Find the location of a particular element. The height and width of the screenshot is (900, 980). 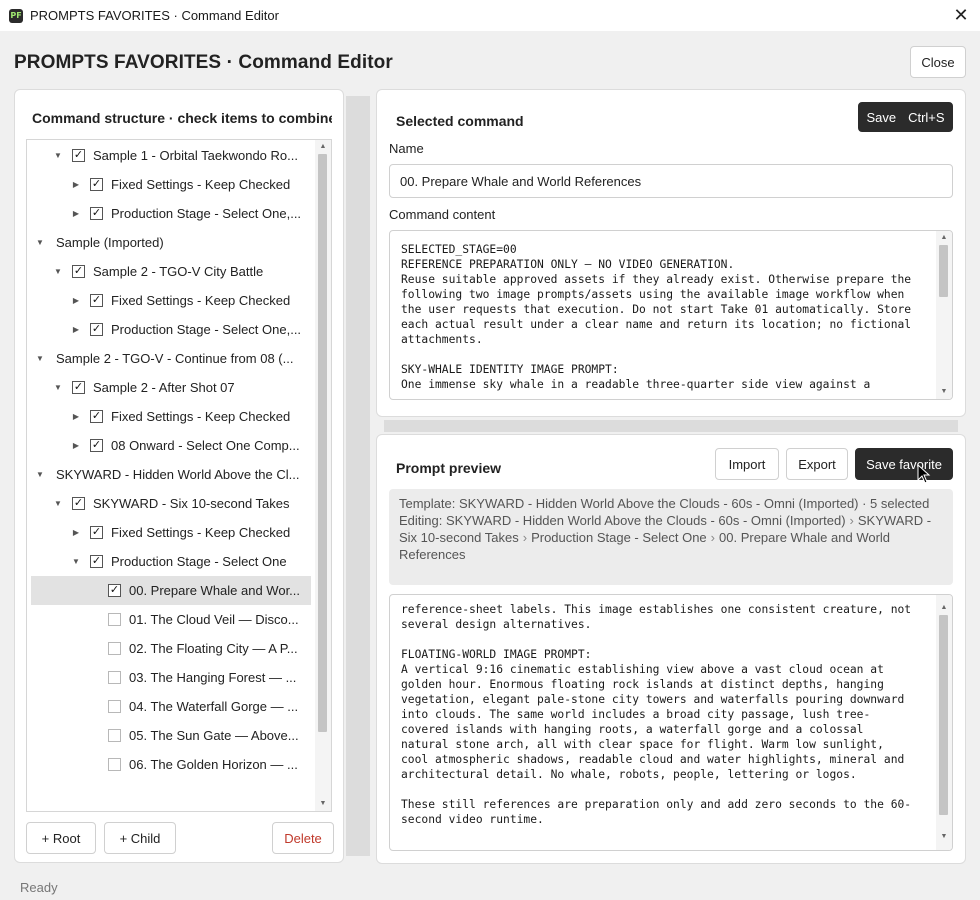

save-button: Save Ctrl+S is located at coordinates (905, 117).